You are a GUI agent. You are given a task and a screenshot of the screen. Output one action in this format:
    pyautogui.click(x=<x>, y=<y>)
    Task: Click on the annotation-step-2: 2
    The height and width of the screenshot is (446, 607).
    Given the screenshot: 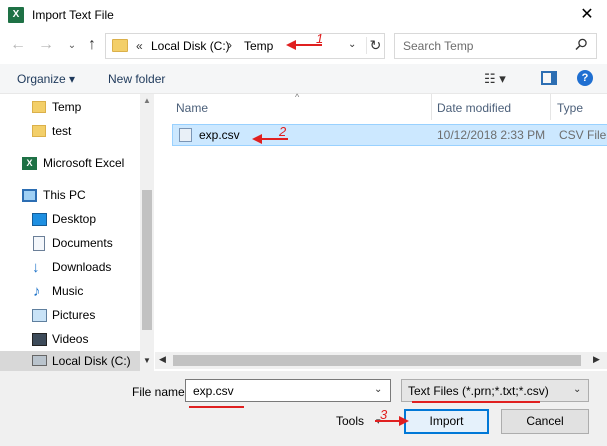 What is the action you would take?
    pyautogui.click(x=283, y=131)
    